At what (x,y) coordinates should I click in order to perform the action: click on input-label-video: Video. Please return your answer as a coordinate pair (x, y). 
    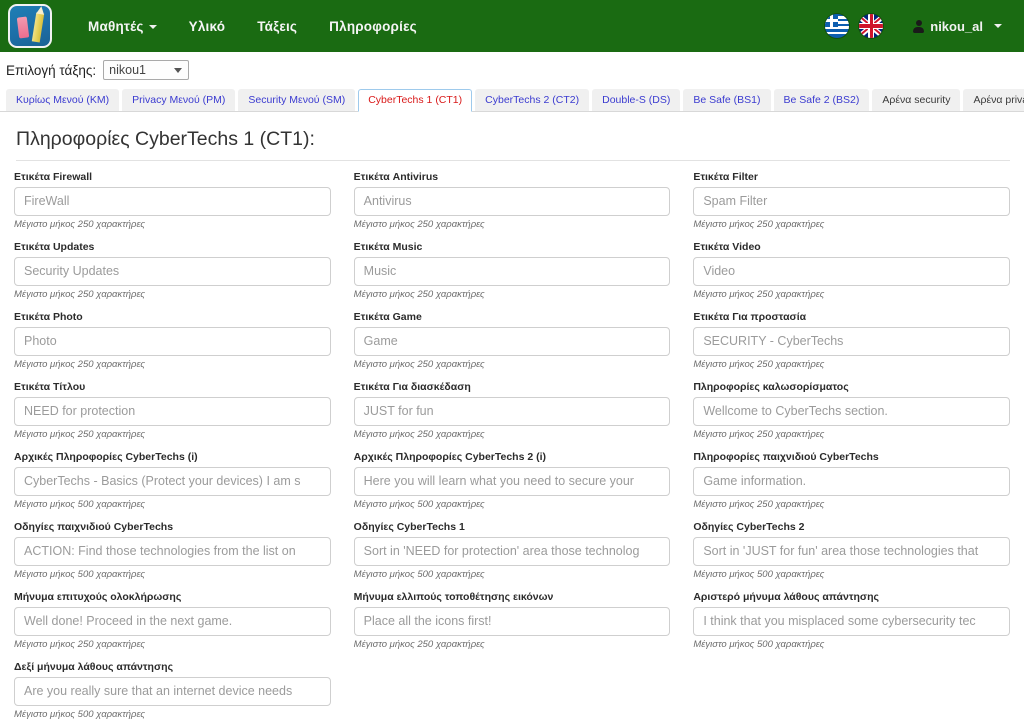
    Looking at the image, I should click on (851, 271).